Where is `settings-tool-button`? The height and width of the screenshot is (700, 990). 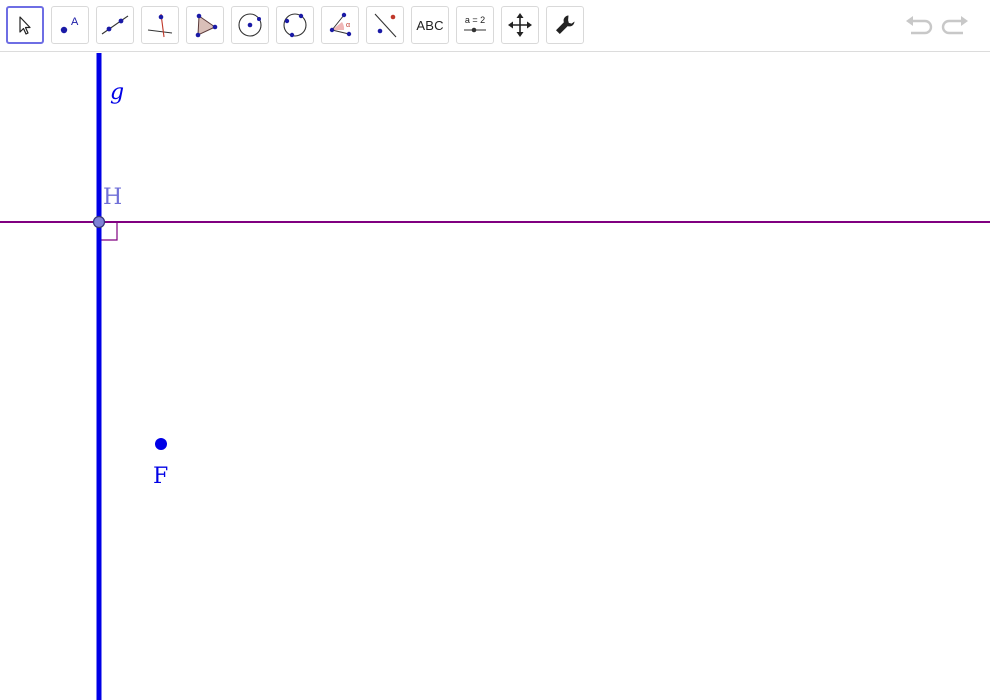 settings-tool-button is located at coordinates (565, 25).